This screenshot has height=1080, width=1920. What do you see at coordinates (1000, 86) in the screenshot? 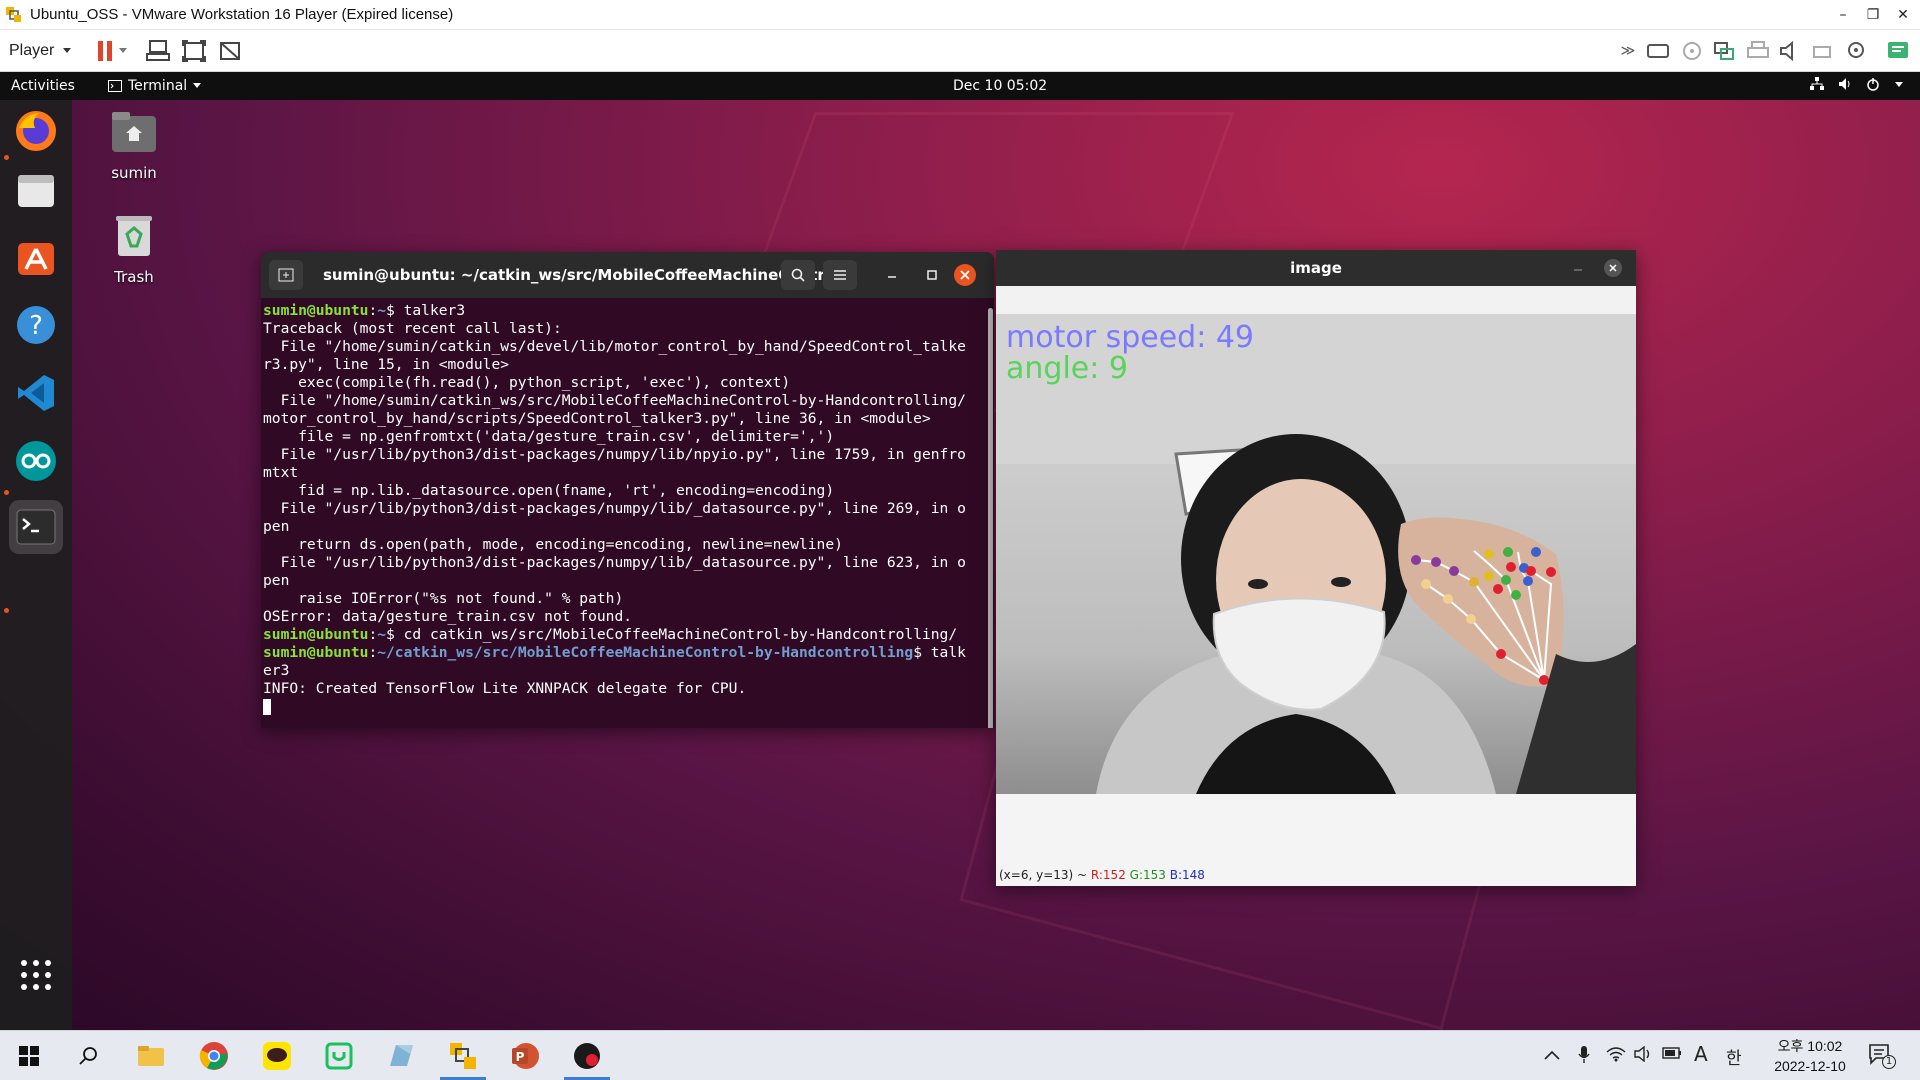
I see `topbar-clock: Dec 10 05:02` at bounding box center [1000, 86].